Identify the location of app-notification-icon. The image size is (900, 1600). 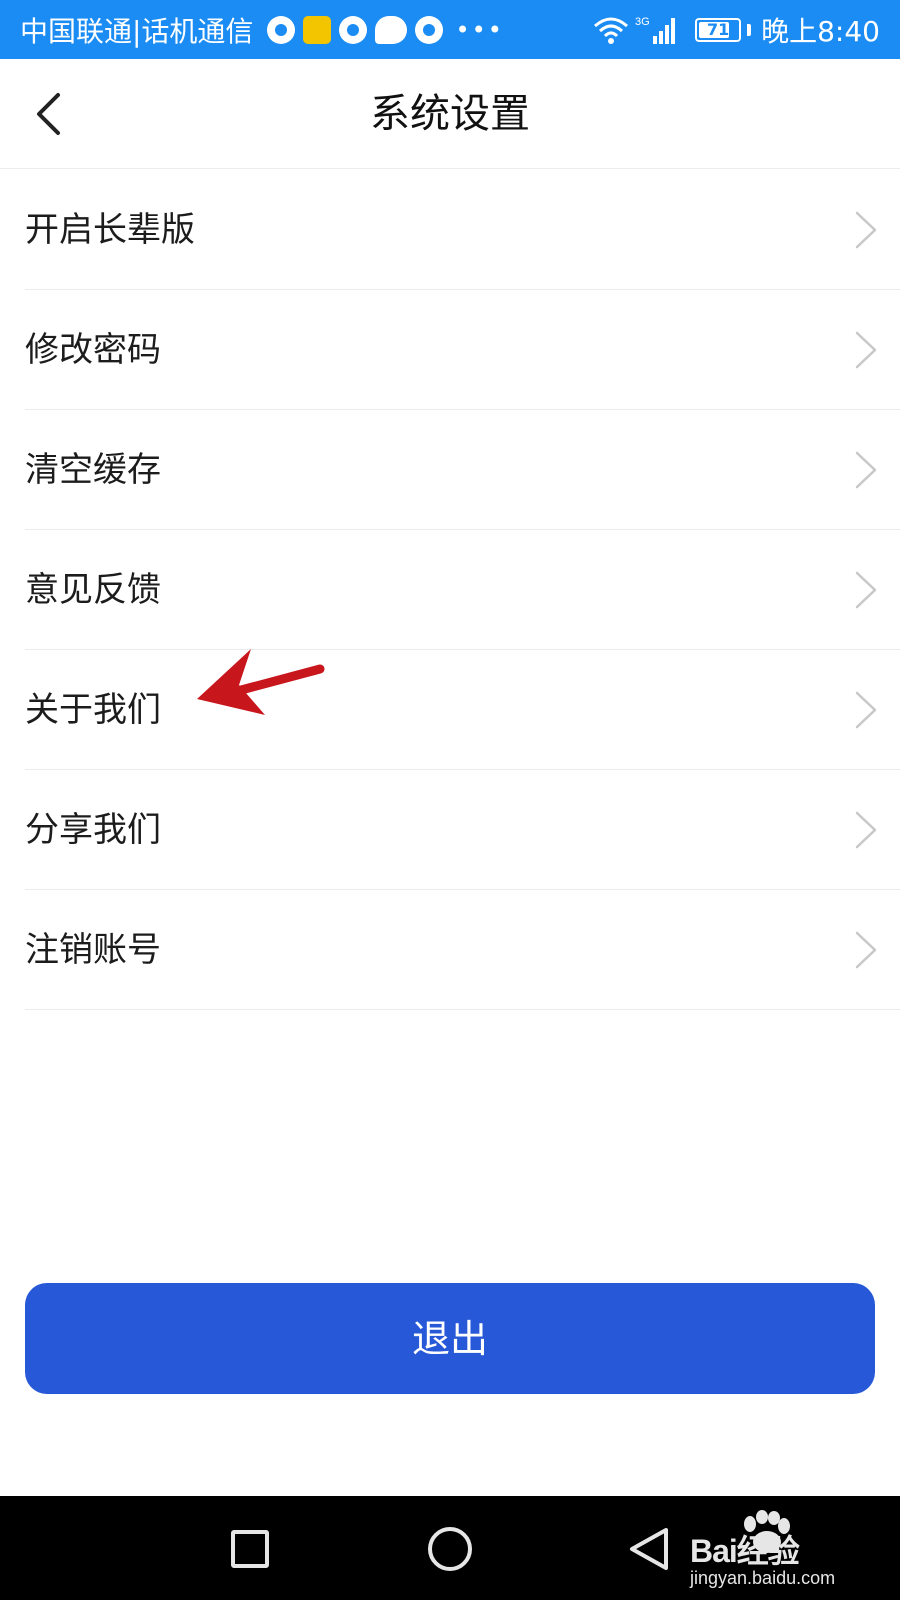
(281, 29).